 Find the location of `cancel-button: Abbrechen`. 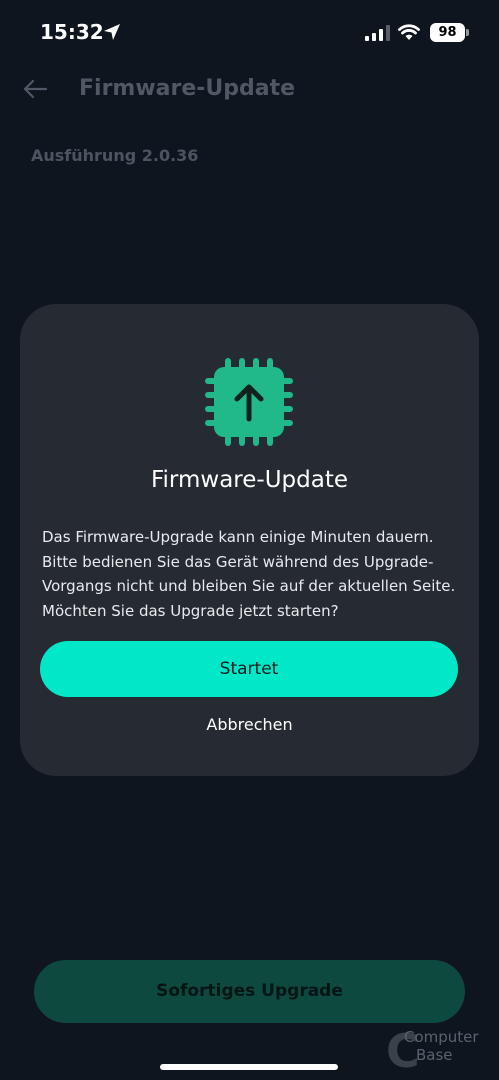

cancel-button: Abbrechen is located at coordinates (249, 724).